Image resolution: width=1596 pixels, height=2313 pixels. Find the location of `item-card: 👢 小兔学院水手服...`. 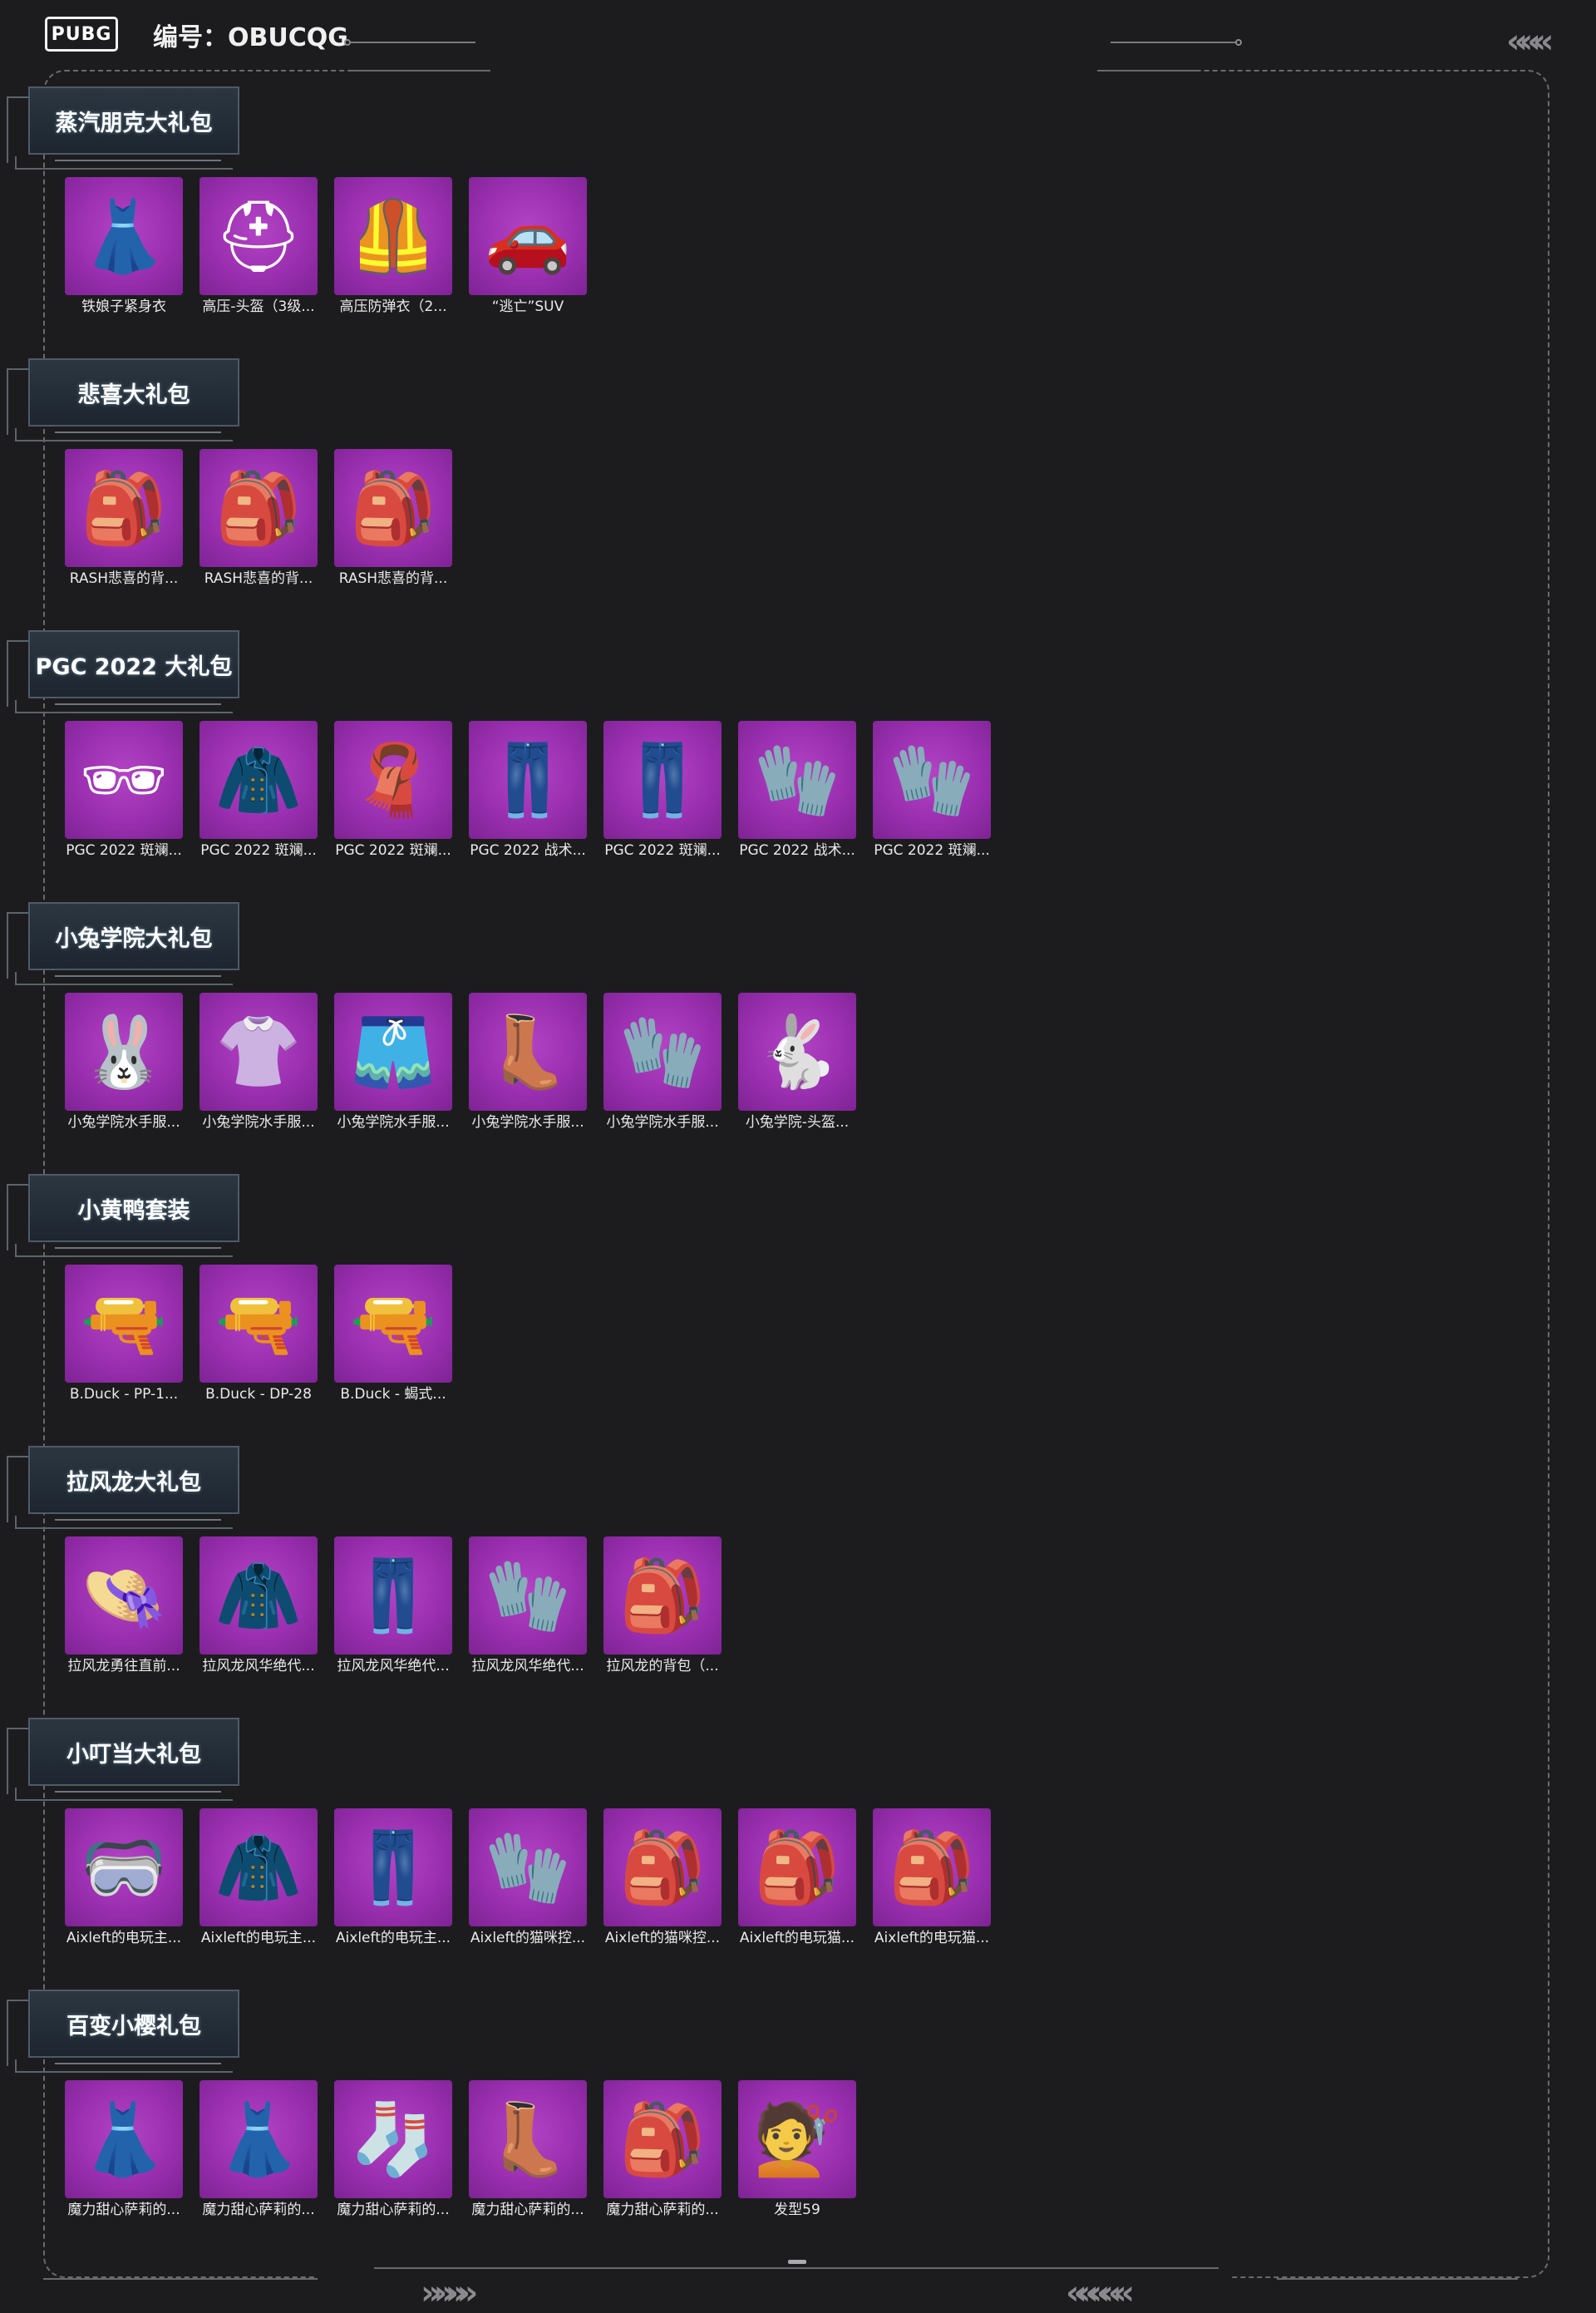

item-card: 👢 小兔学院水手服... is located at coordinates (528, 1062).